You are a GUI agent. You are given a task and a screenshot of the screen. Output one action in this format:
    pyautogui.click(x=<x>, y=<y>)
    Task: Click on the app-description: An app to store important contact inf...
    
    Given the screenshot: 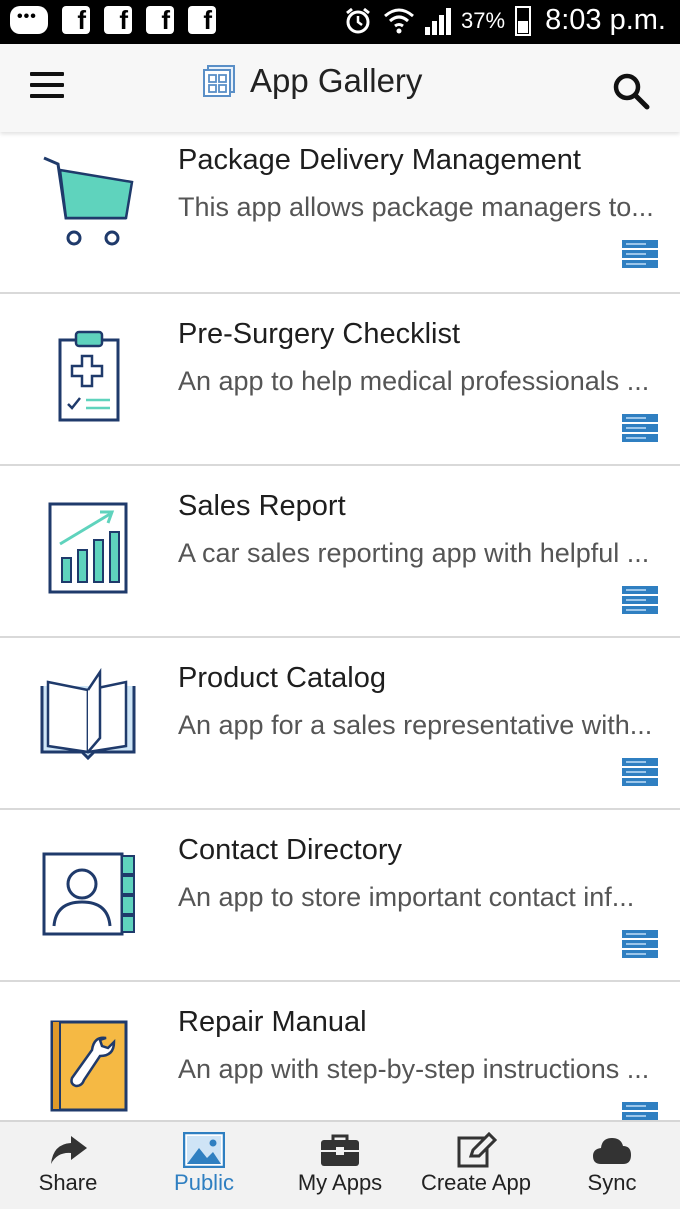 What is the action you would take?
    pyautogui.click(x=406, y=897)
    